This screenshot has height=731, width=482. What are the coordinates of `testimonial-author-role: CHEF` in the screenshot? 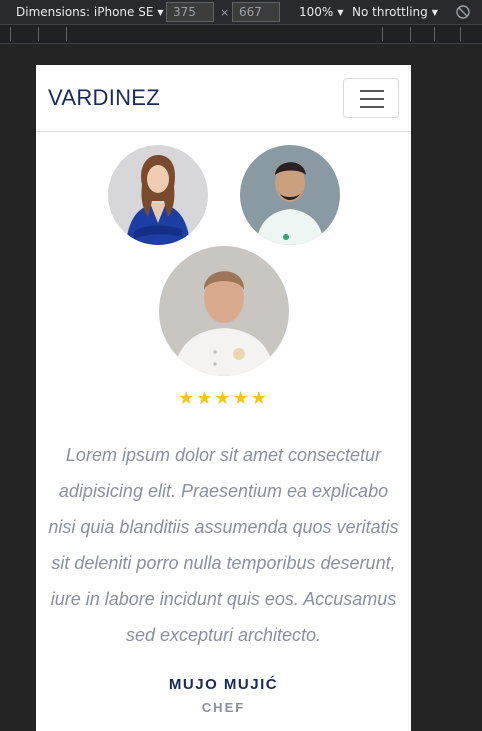 It's located at (223, 707).